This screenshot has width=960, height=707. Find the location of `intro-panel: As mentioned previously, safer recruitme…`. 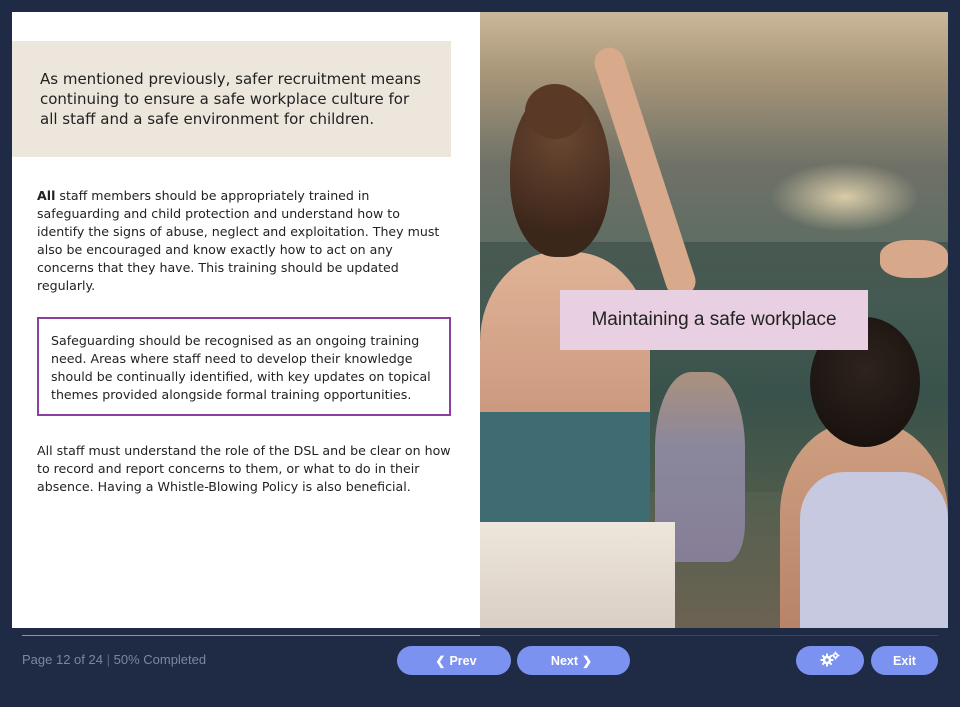

intro-panel: As mentioned previously, safer recruitme… is located at coordinates (231, 99).